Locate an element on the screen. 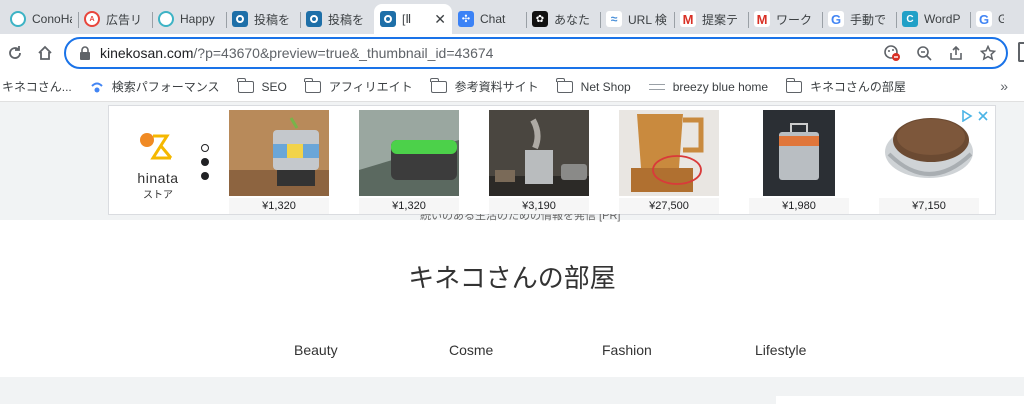 The width and height of the screenshot is (1024, 404). tab-active: [Ⅱ ✕ is located at coordinates (413, 19).